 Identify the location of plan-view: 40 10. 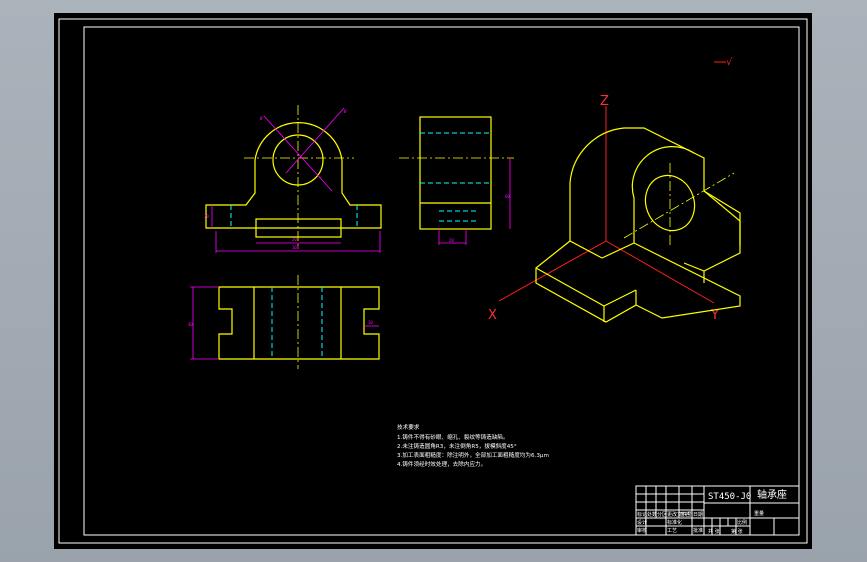
(284, 322).